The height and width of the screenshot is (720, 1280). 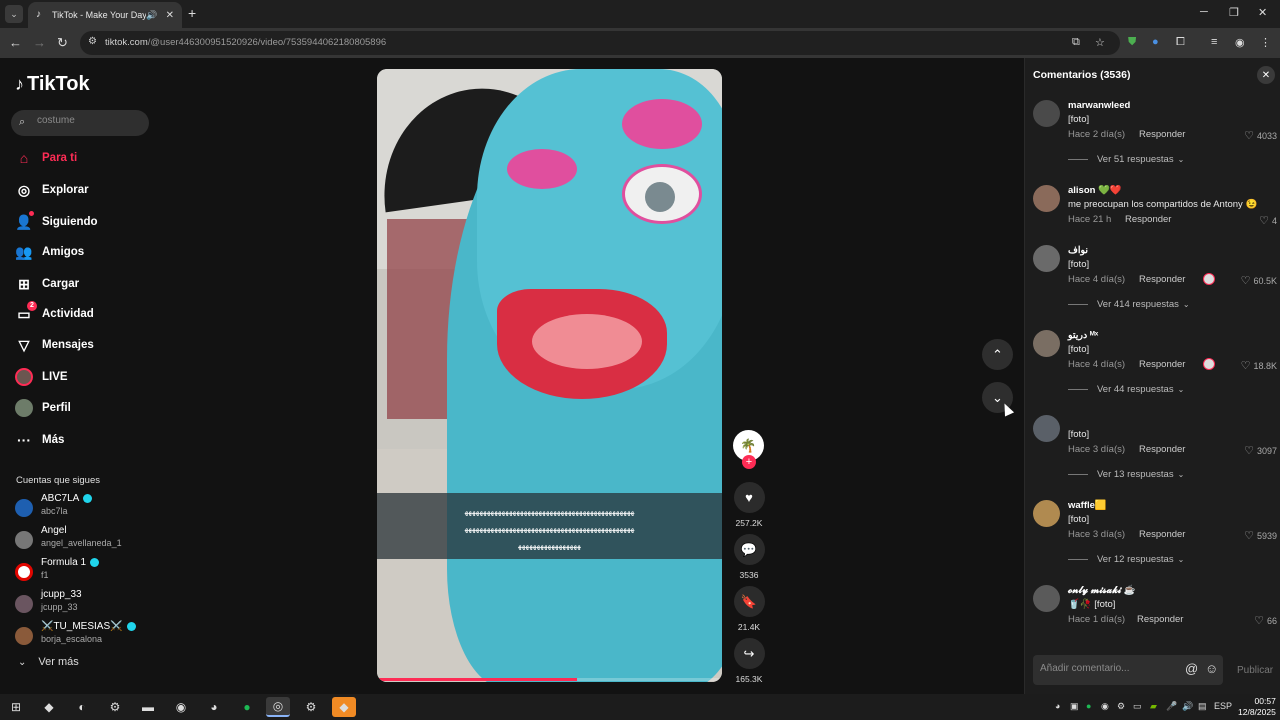 What do you see at coordinates (749, 609) in the screenshot?
I see `save-button: 🔖 21.4K` at bounding box center [749, 609].